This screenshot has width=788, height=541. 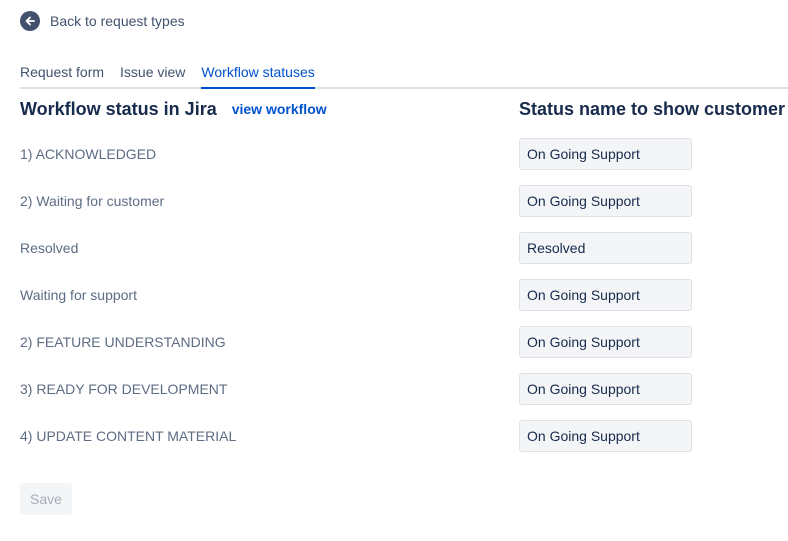 What do you see at coordinates (258, 76) in the screenshot?
I see `tab-workflow-statuses: Workflow statuses` at bounding box center [258, 76].